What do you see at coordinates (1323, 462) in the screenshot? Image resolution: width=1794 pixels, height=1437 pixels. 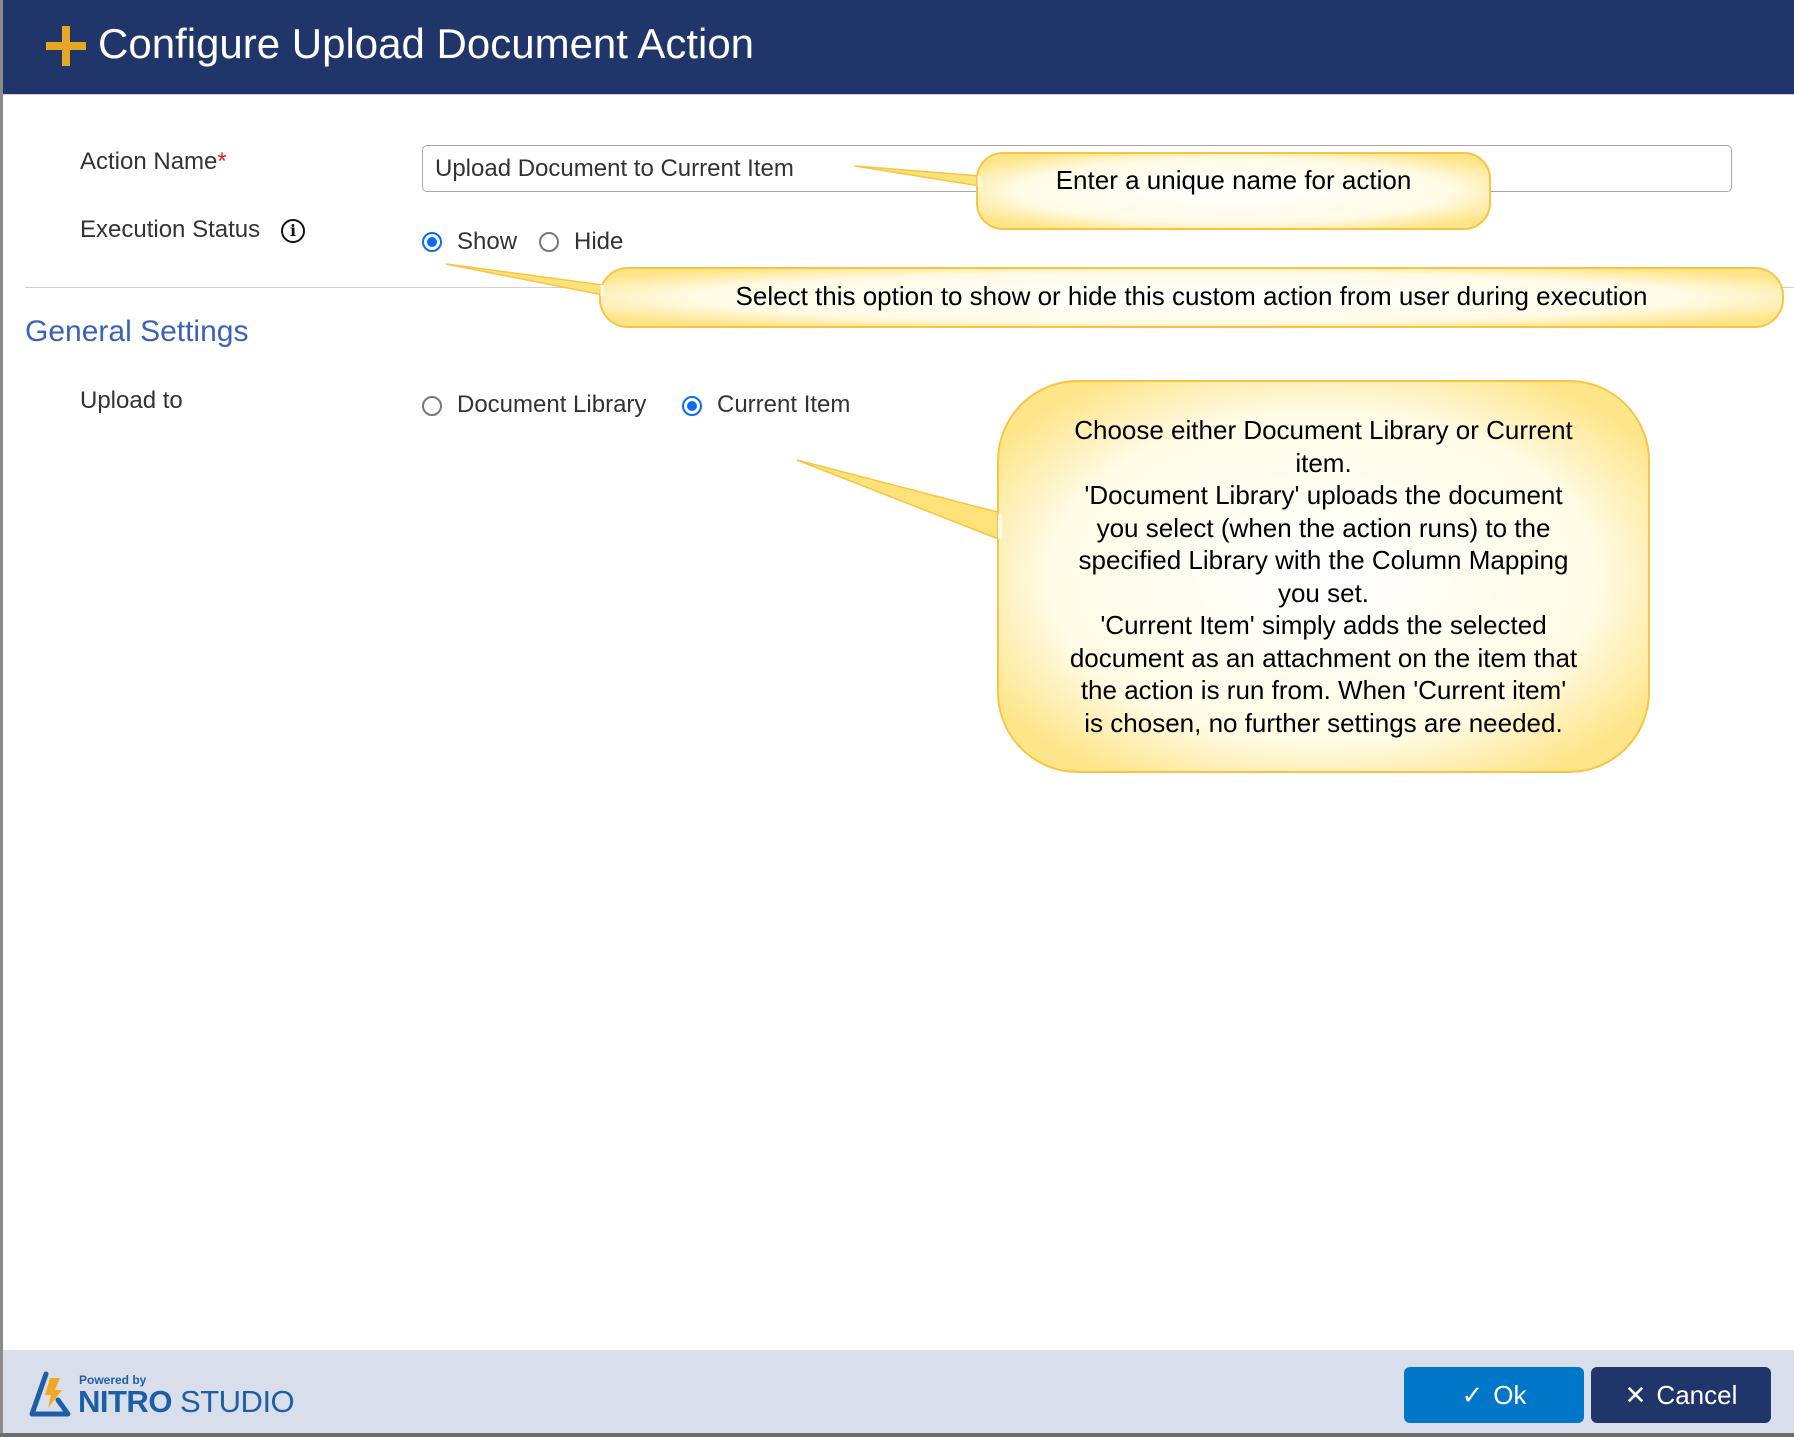 I see `callout-line: item.` at bounding box center [1323, 462].